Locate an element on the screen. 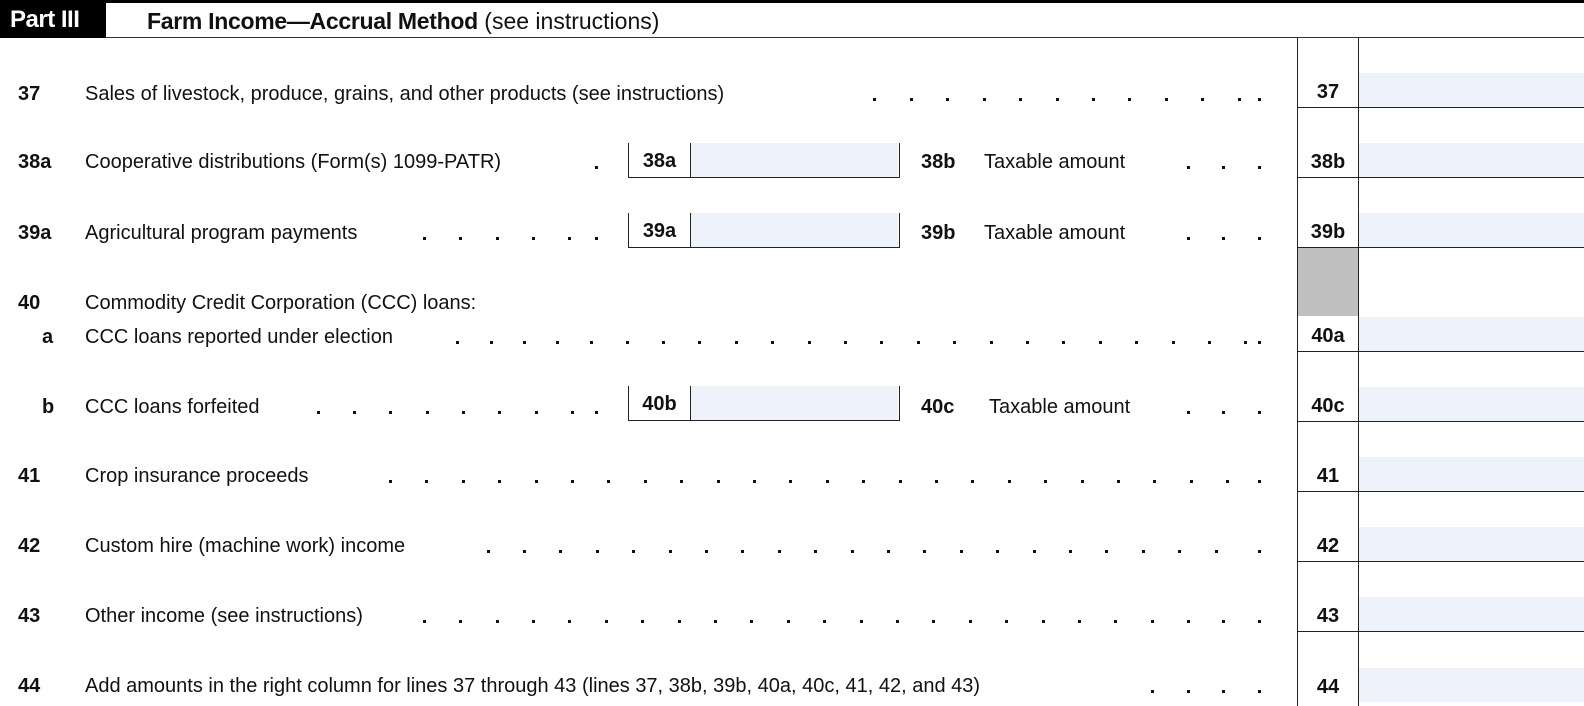 The width and height of the screenshot is (1584, 706). line-39b-amount-input is located at coordinates (1471, 230).